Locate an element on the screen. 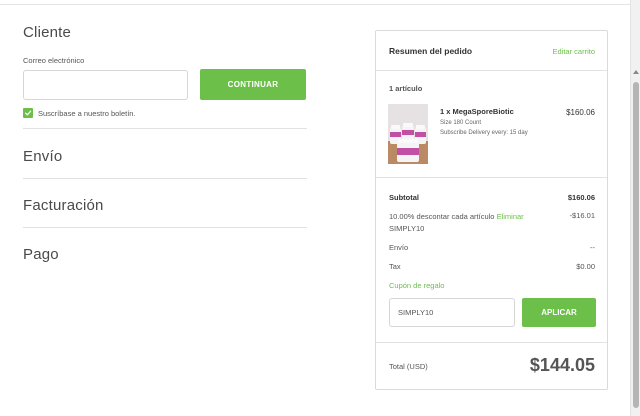 The height and width of the screenshot is (416, 640). apply-coupon-button: APLICAR is located at coordinates (559, 312).